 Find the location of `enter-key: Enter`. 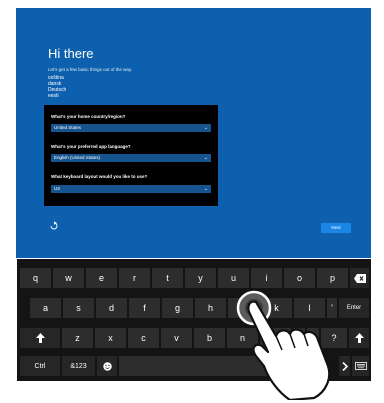

enter-key: Enter is located at coordinates (354, 308).